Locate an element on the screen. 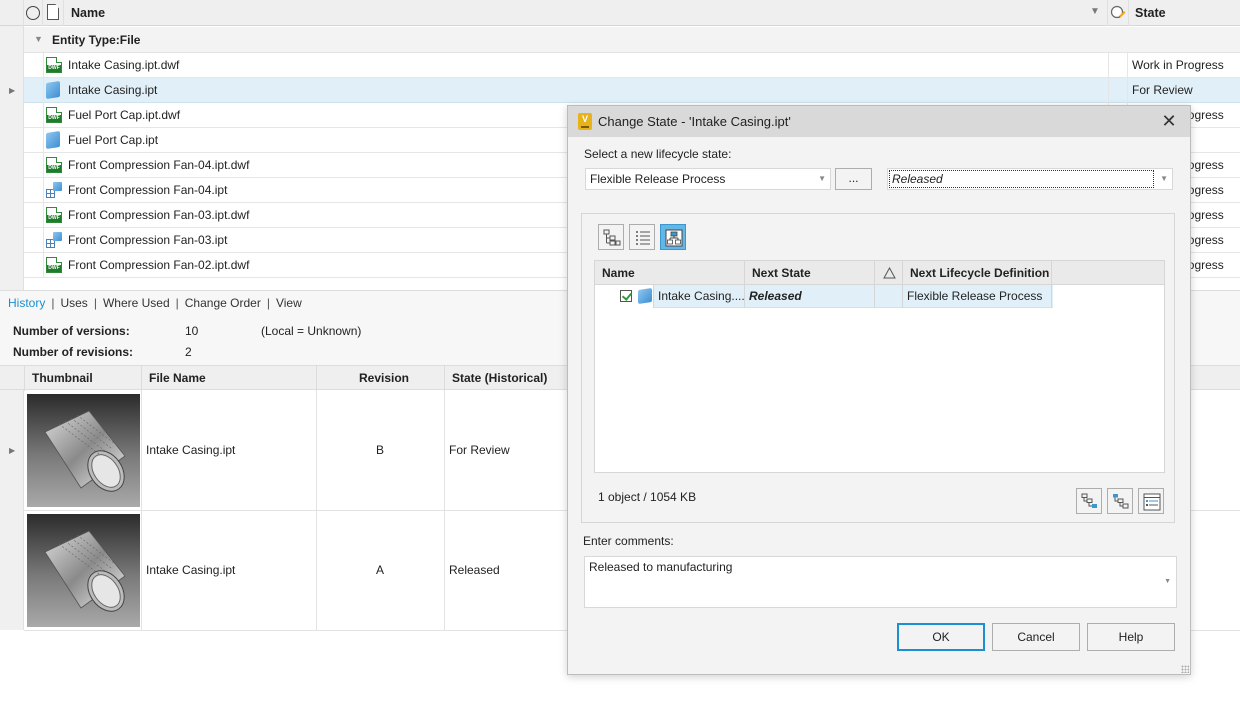 This screenshot has height=718, width=1240. file-name: Intake Casing.ipt is located at coordinates (113, 90).